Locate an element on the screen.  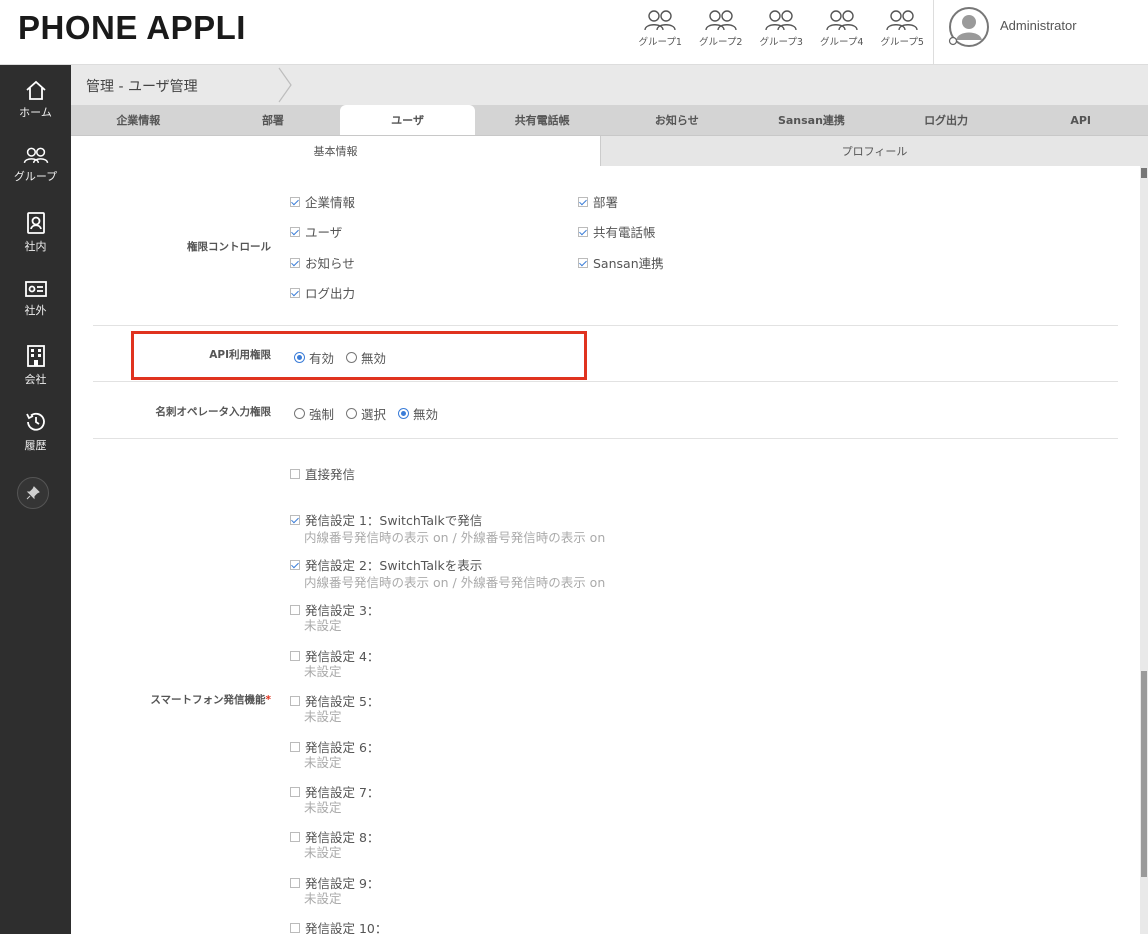
checkbox-log-output: ログ出力 is located at coordinates (322, 292).